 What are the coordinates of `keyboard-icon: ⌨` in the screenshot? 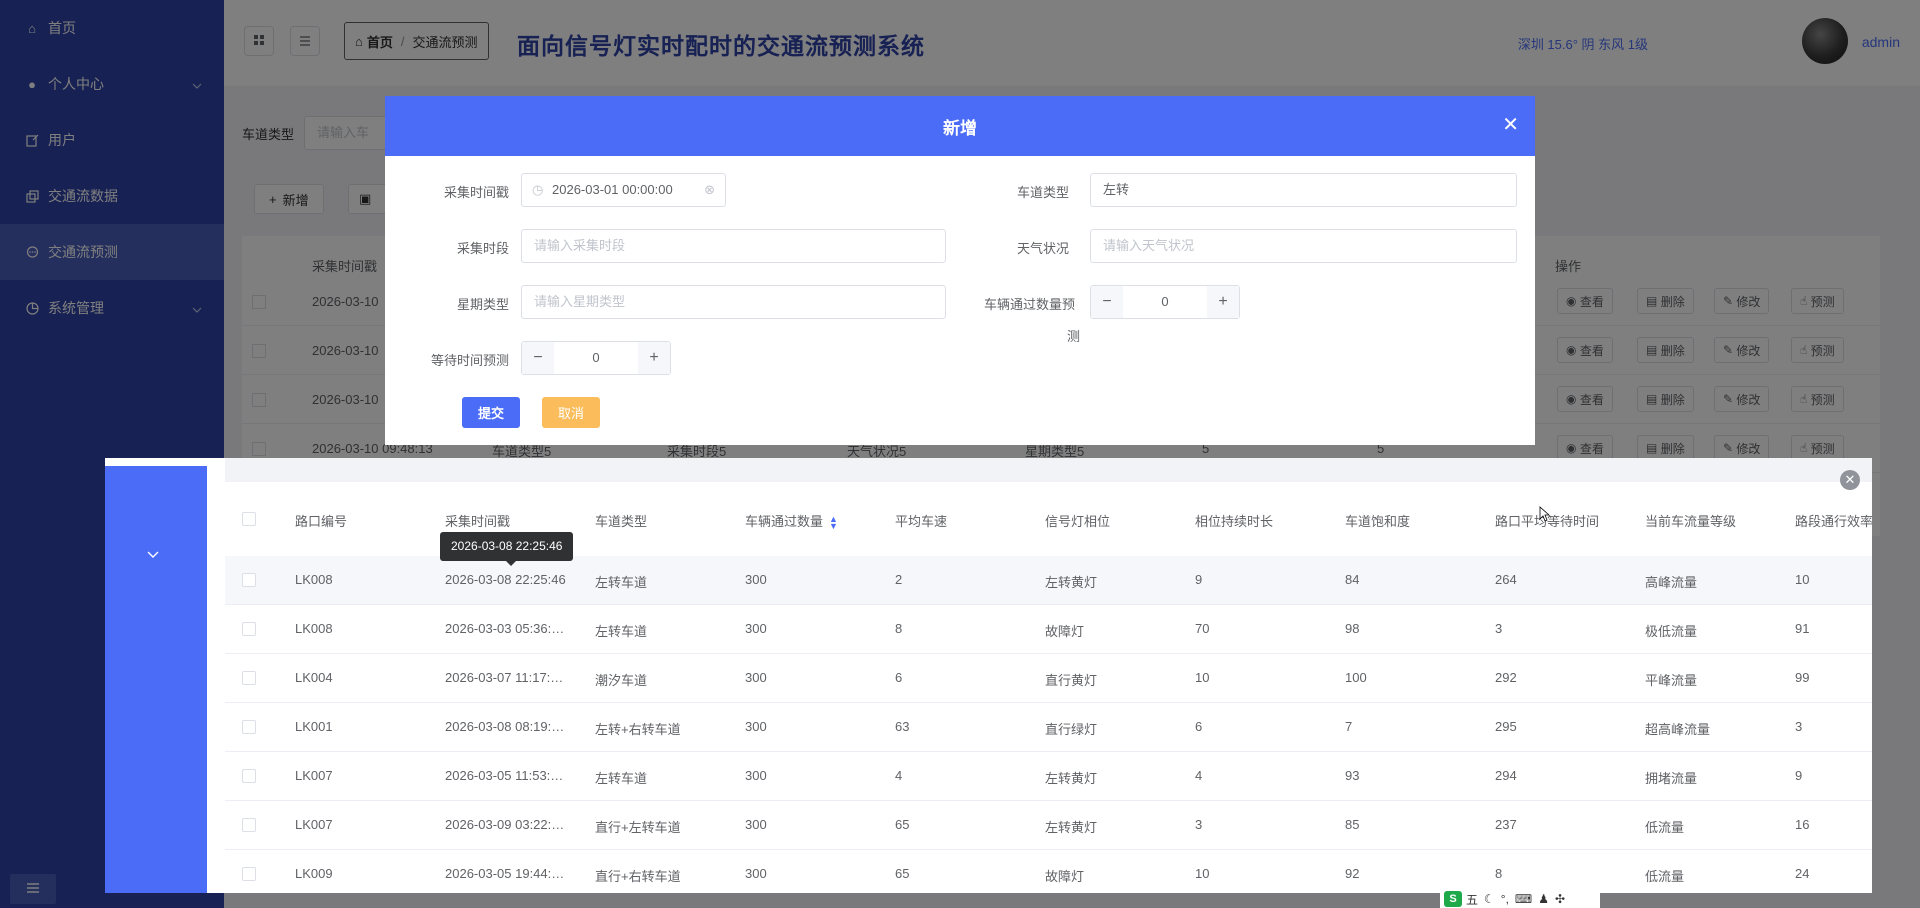 It's located at (1523, 899).